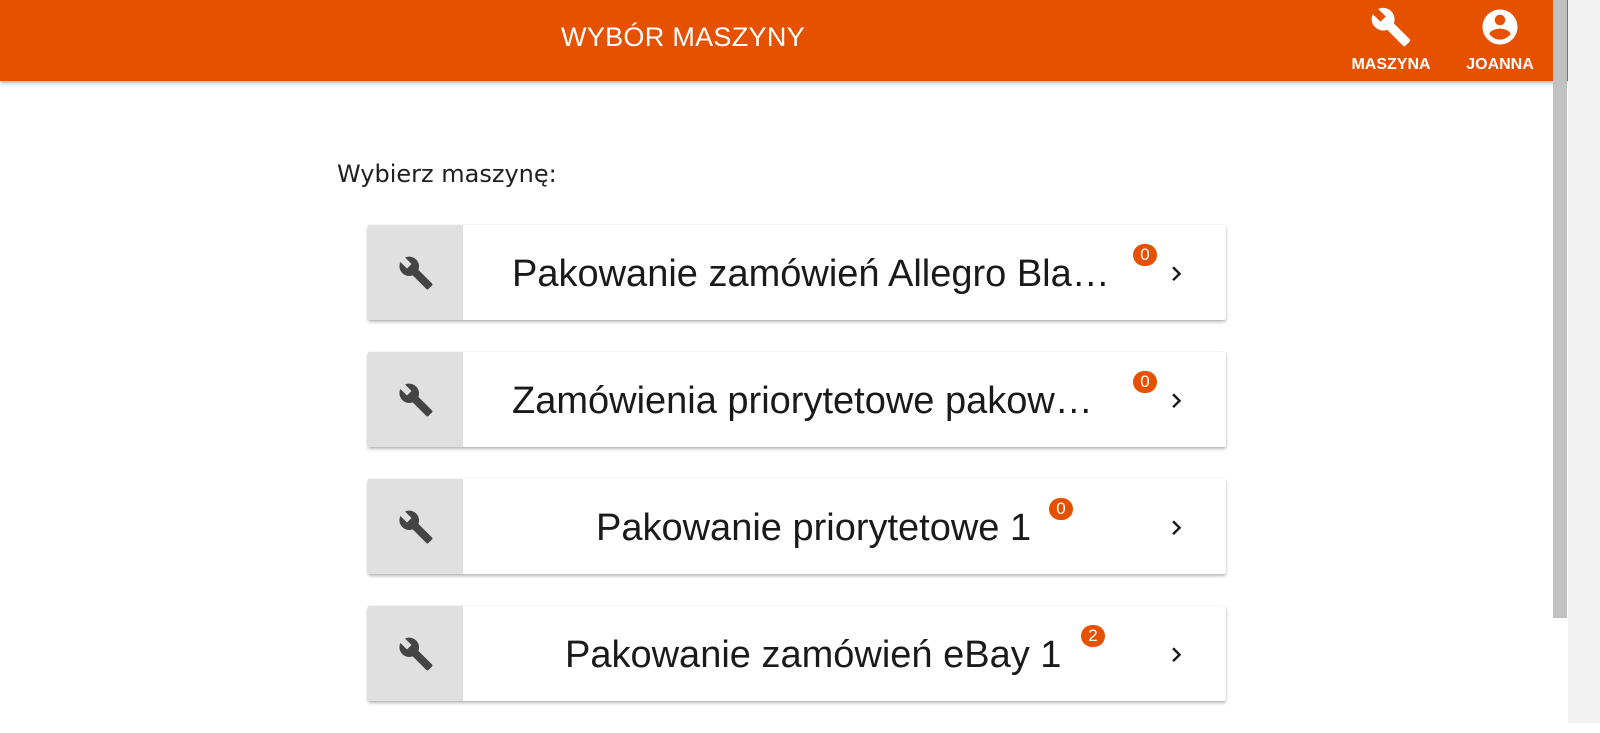  What do you see at coordinates (1584, 361) in the screenshot?
I see `scrollbar-track` at bounding box center [1584, 361].